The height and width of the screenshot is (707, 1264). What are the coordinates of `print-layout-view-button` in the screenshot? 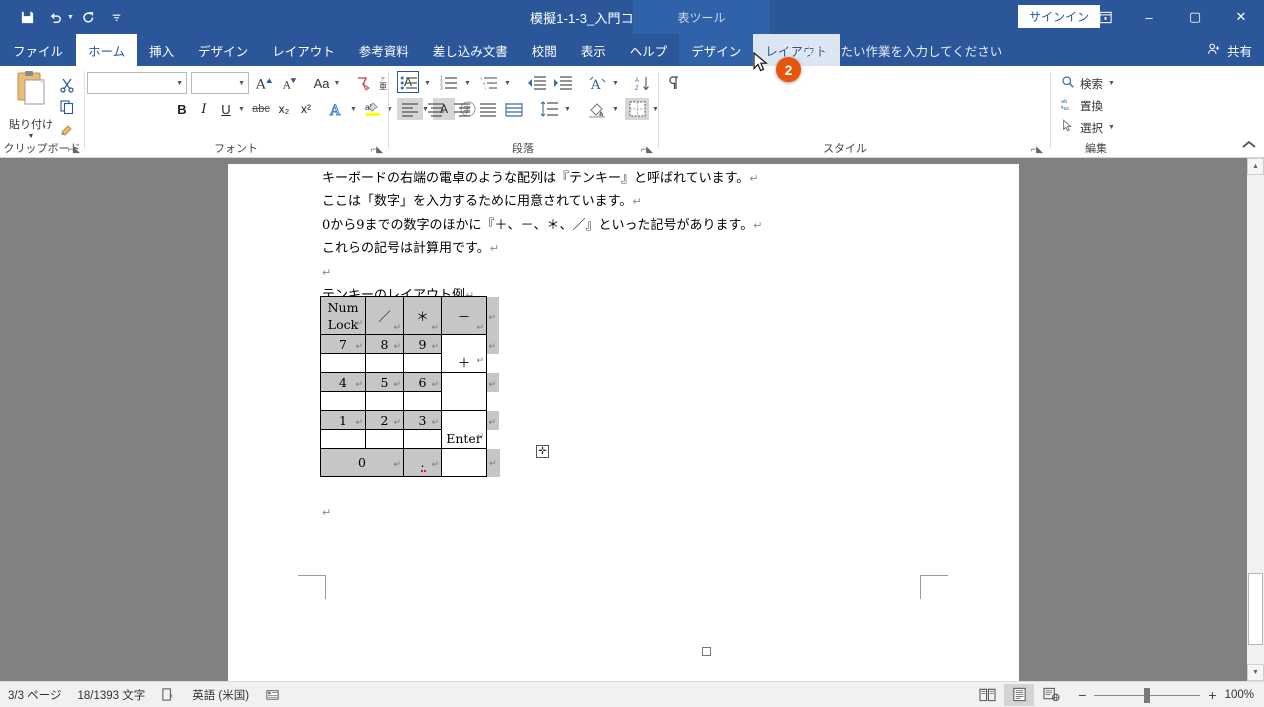 It's located at (1019, 694).